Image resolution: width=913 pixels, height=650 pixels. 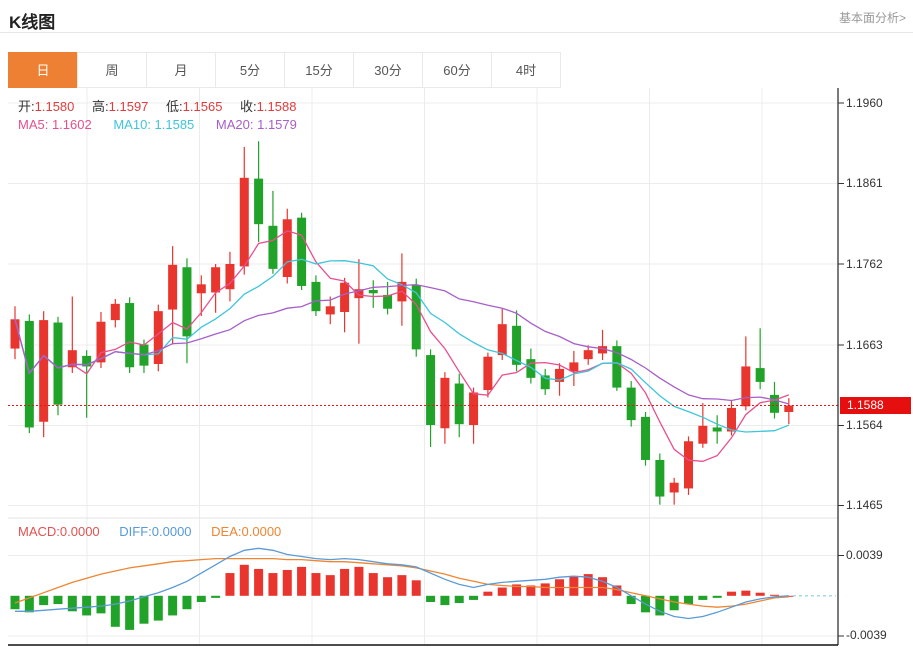 I want to click on ma20-legend: MA20: 1.1579, so click(x=256, y=124).